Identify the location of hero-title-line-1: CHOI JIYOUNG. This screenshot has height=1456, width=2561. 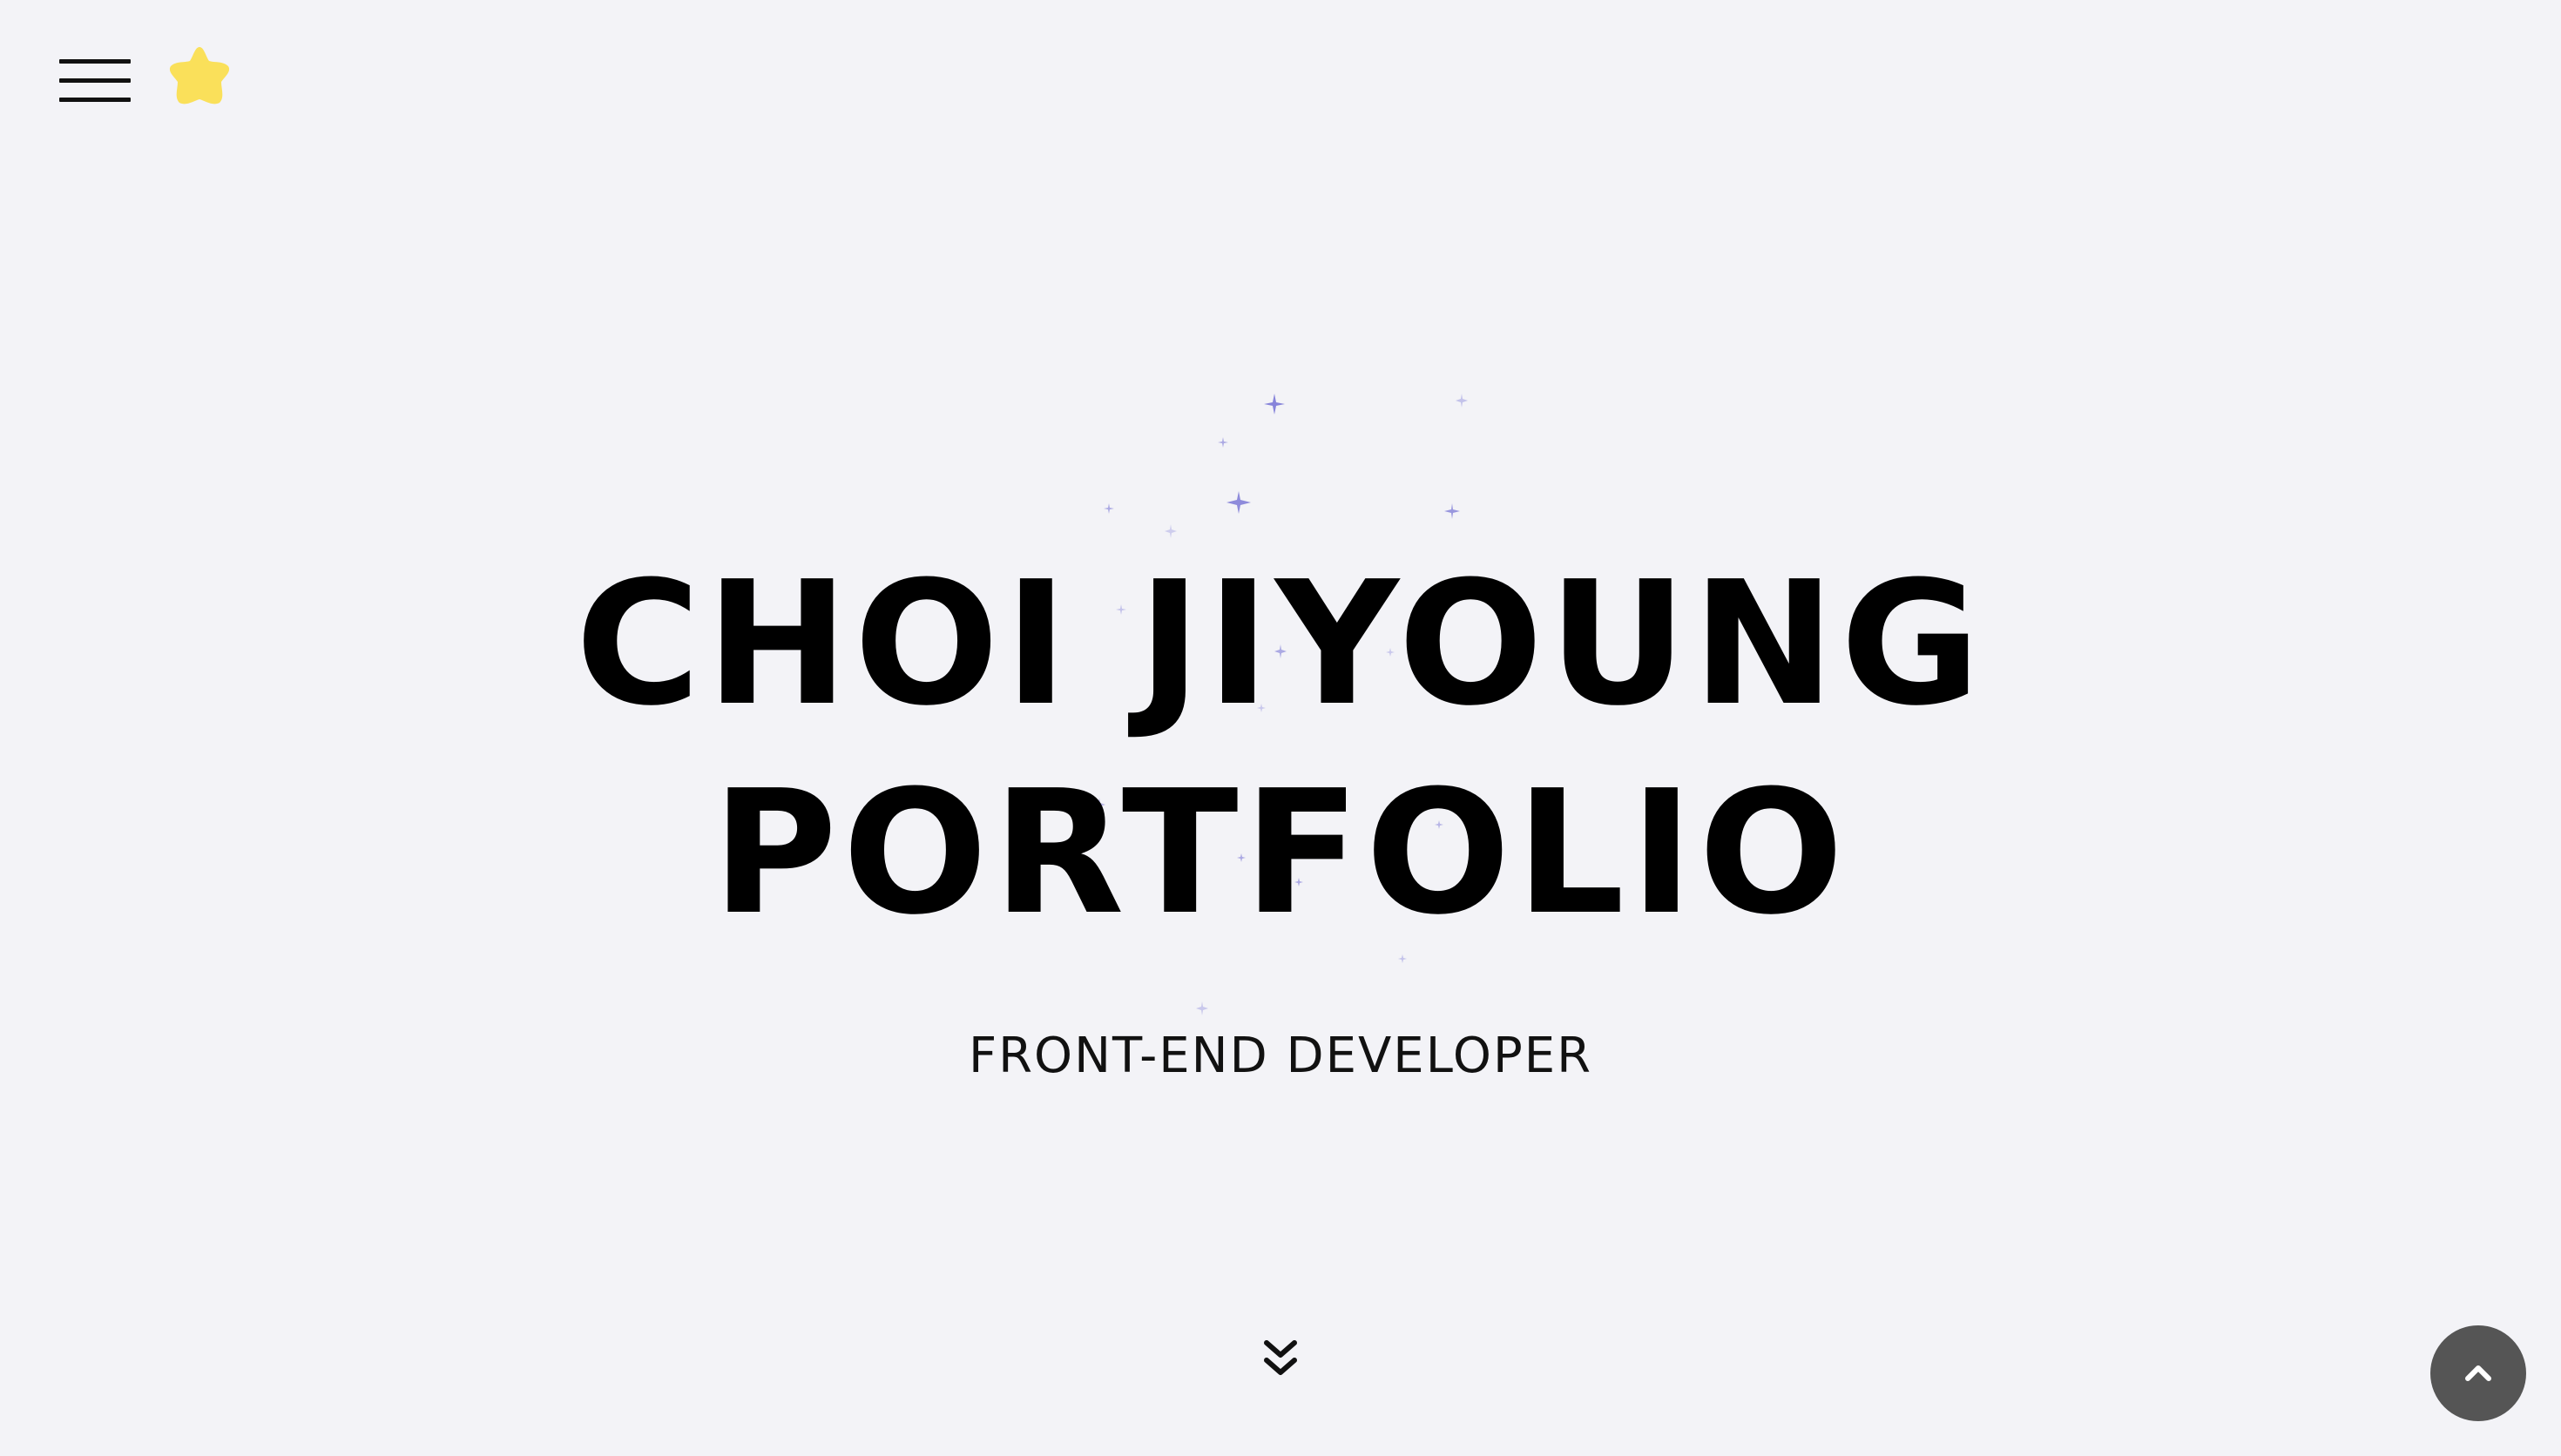
(1280, 644).